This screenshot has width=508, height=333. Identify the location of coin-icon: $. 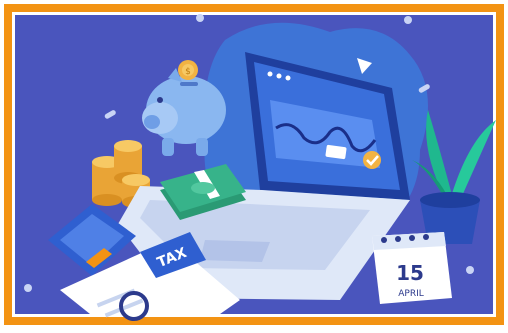
(188, 70).